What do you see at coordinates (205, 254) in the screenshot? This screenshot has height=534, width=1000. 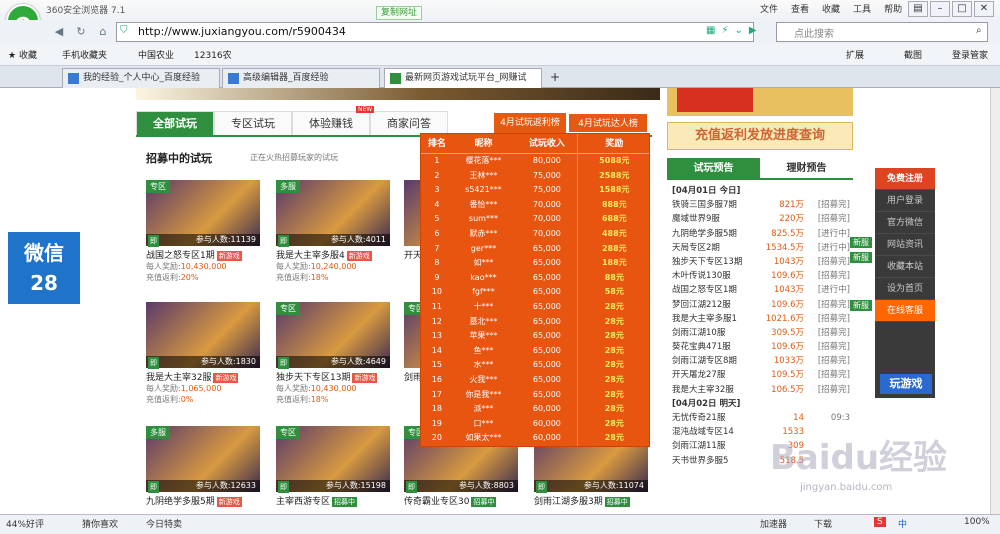 I see `game-title: 战国之怒专区1期 新游戏` at bounding box center [205, 254].